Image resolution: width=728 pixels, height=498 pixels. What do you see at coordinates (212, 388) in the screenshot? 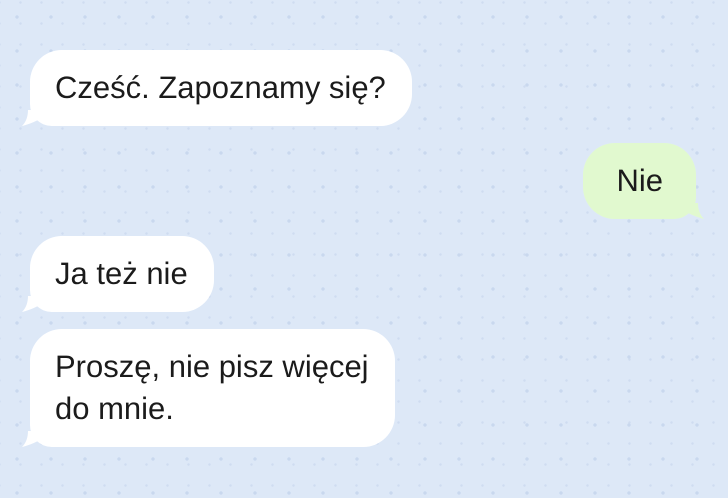
I see `message-bubble: Proszę, nie pisz więcej do mnie.` at bounding box center [212, 388].